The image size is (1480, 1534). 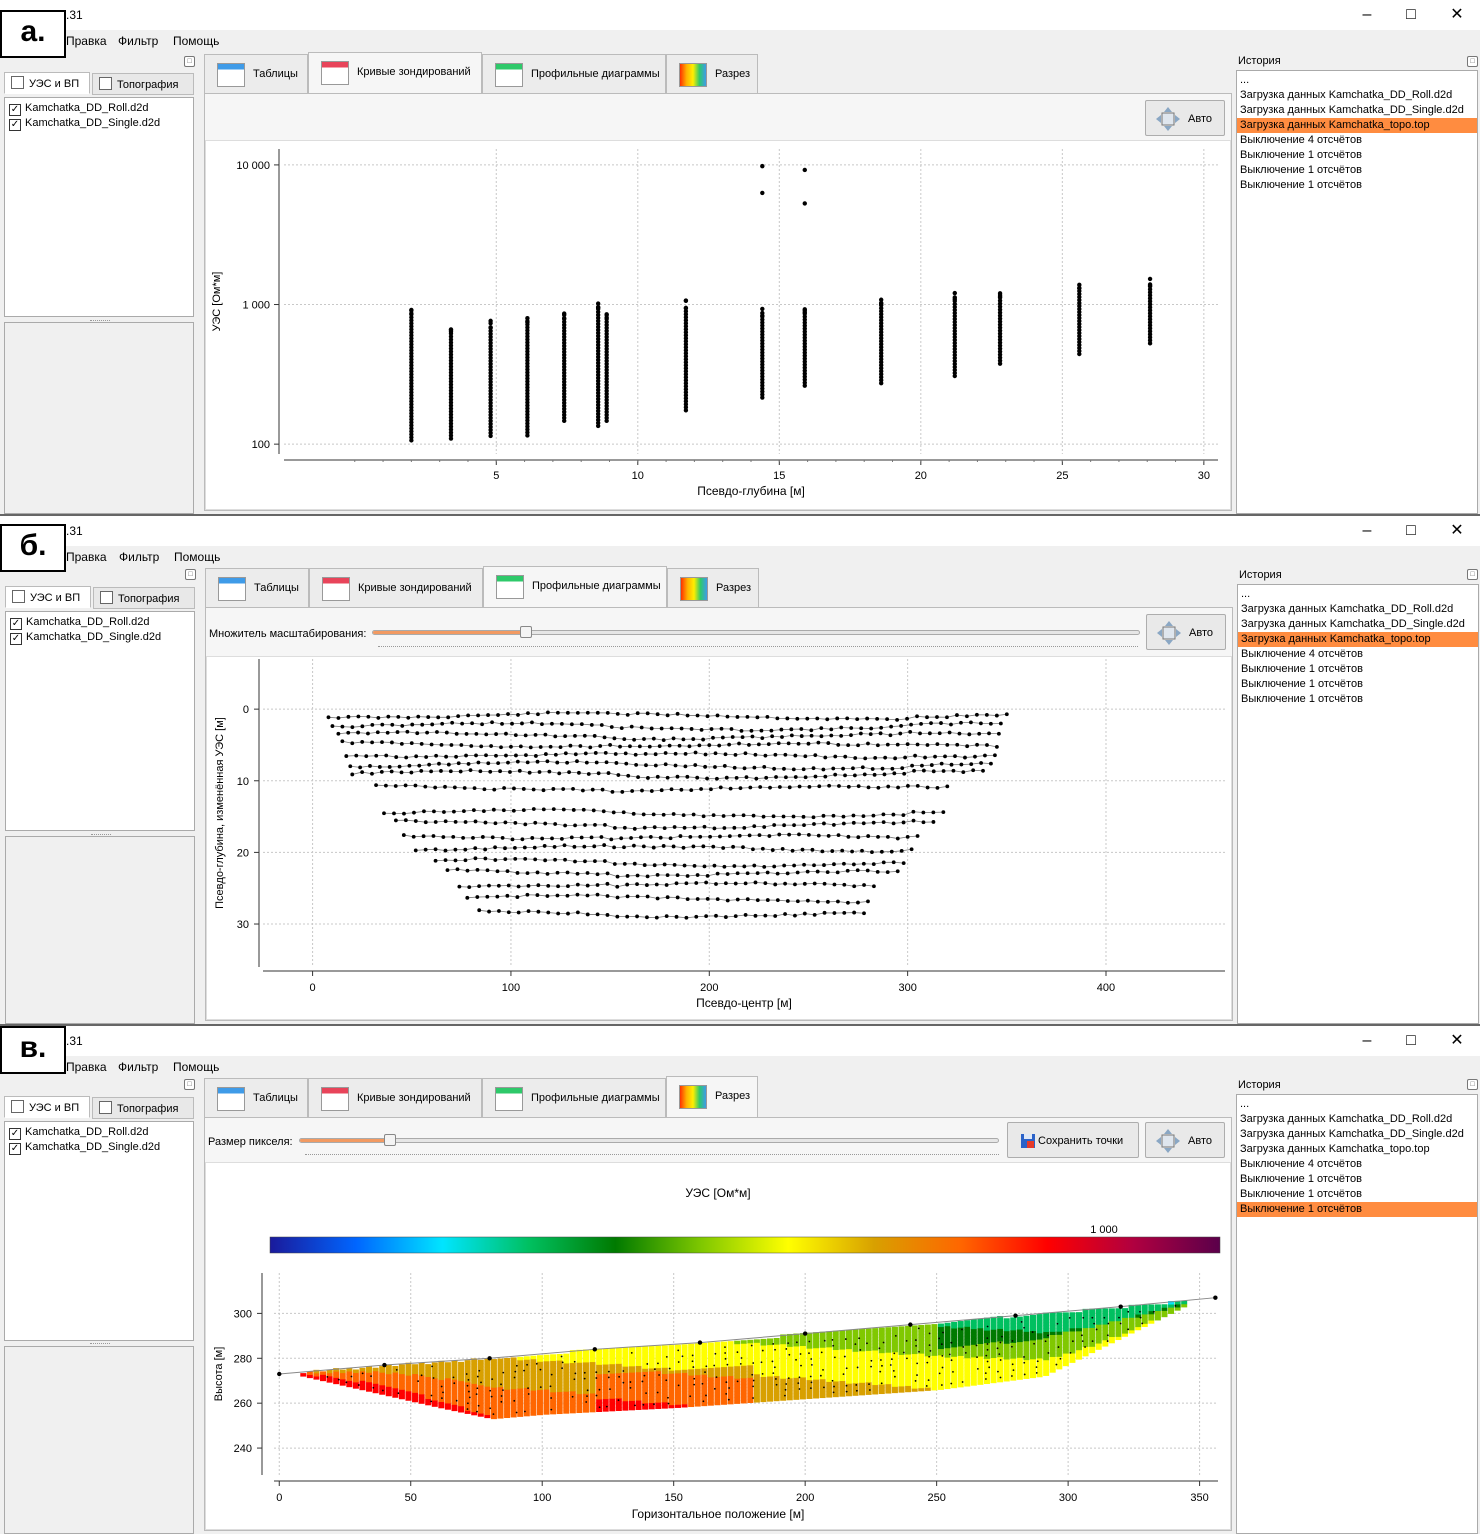 What do you see at coordinates (1073, 1140) in the screenshot?
I see `save-points-button: Сохранить точки` at bounding box center [1073, 1140].